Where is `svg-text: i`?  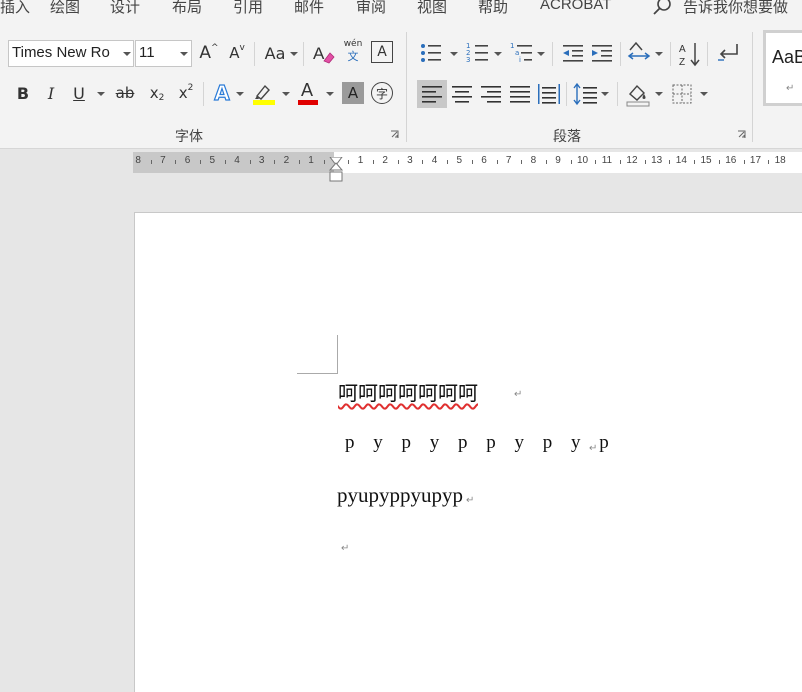 svg-text: i is located at coordinates (520, 60).